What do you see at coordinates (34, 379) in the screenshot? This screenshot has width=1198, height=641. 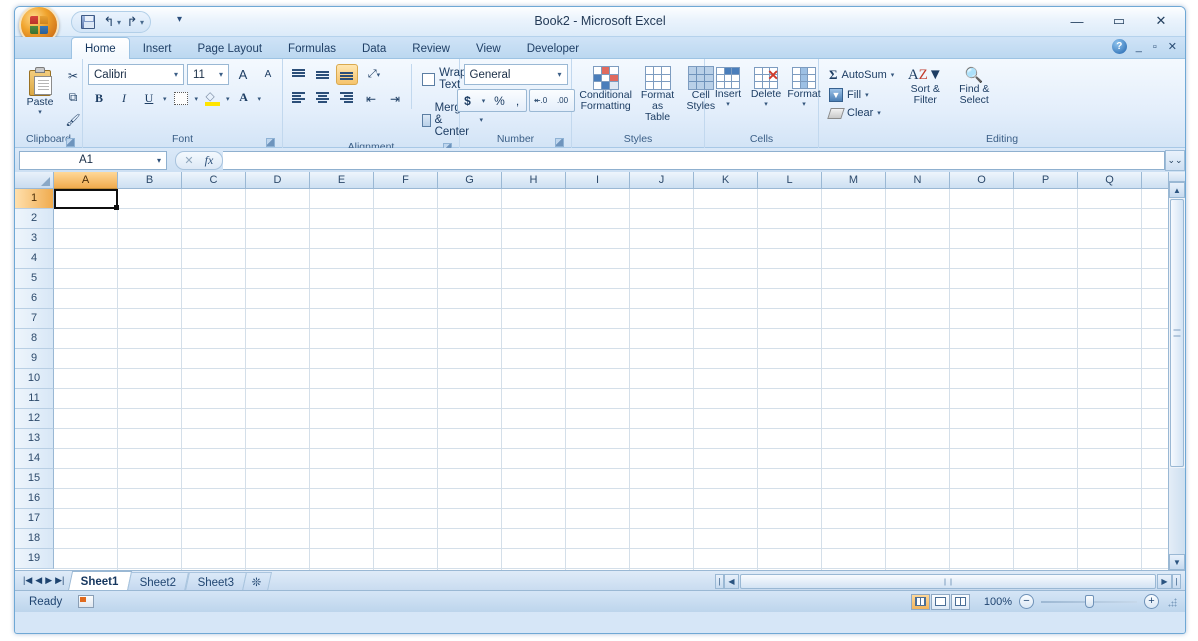 I see `row-header-10: 10` at bounding box center [34, 379].